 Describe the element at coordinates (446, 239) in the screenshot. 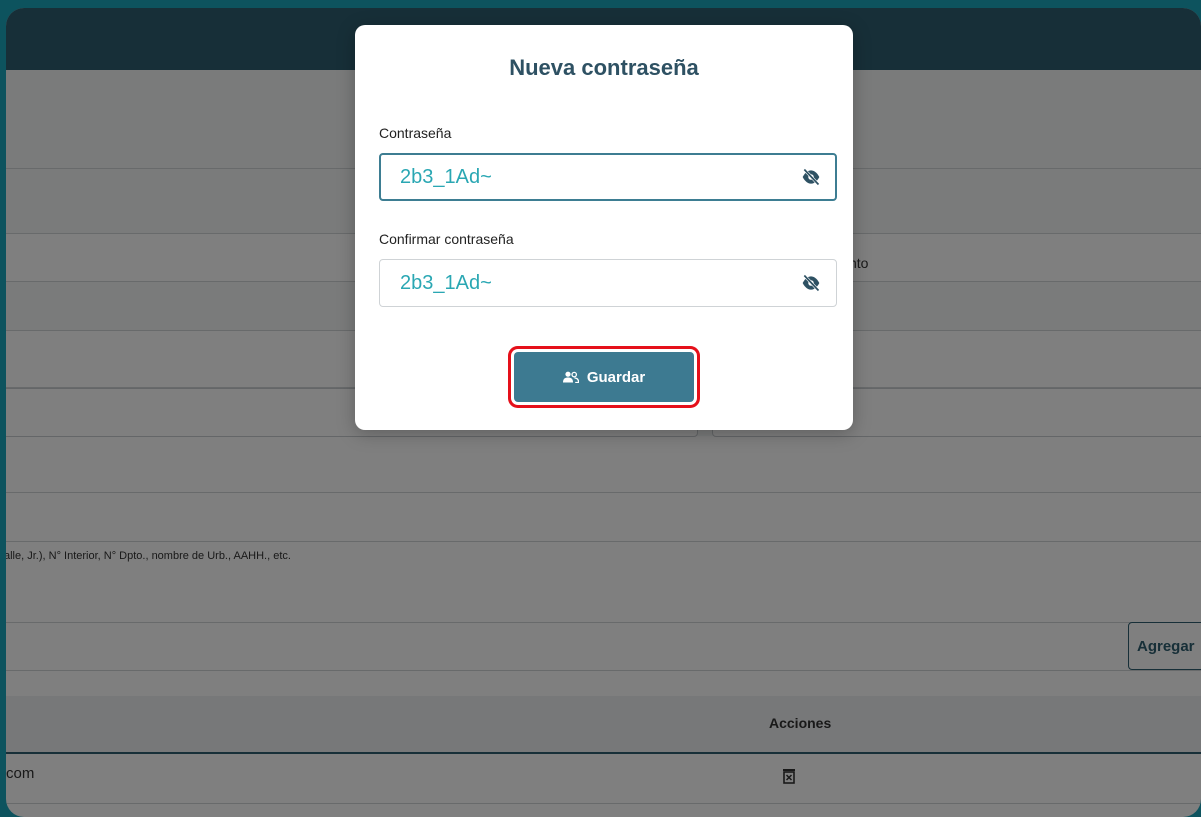

I see `confirm-password-label: Confirmar contraseña` at that location.